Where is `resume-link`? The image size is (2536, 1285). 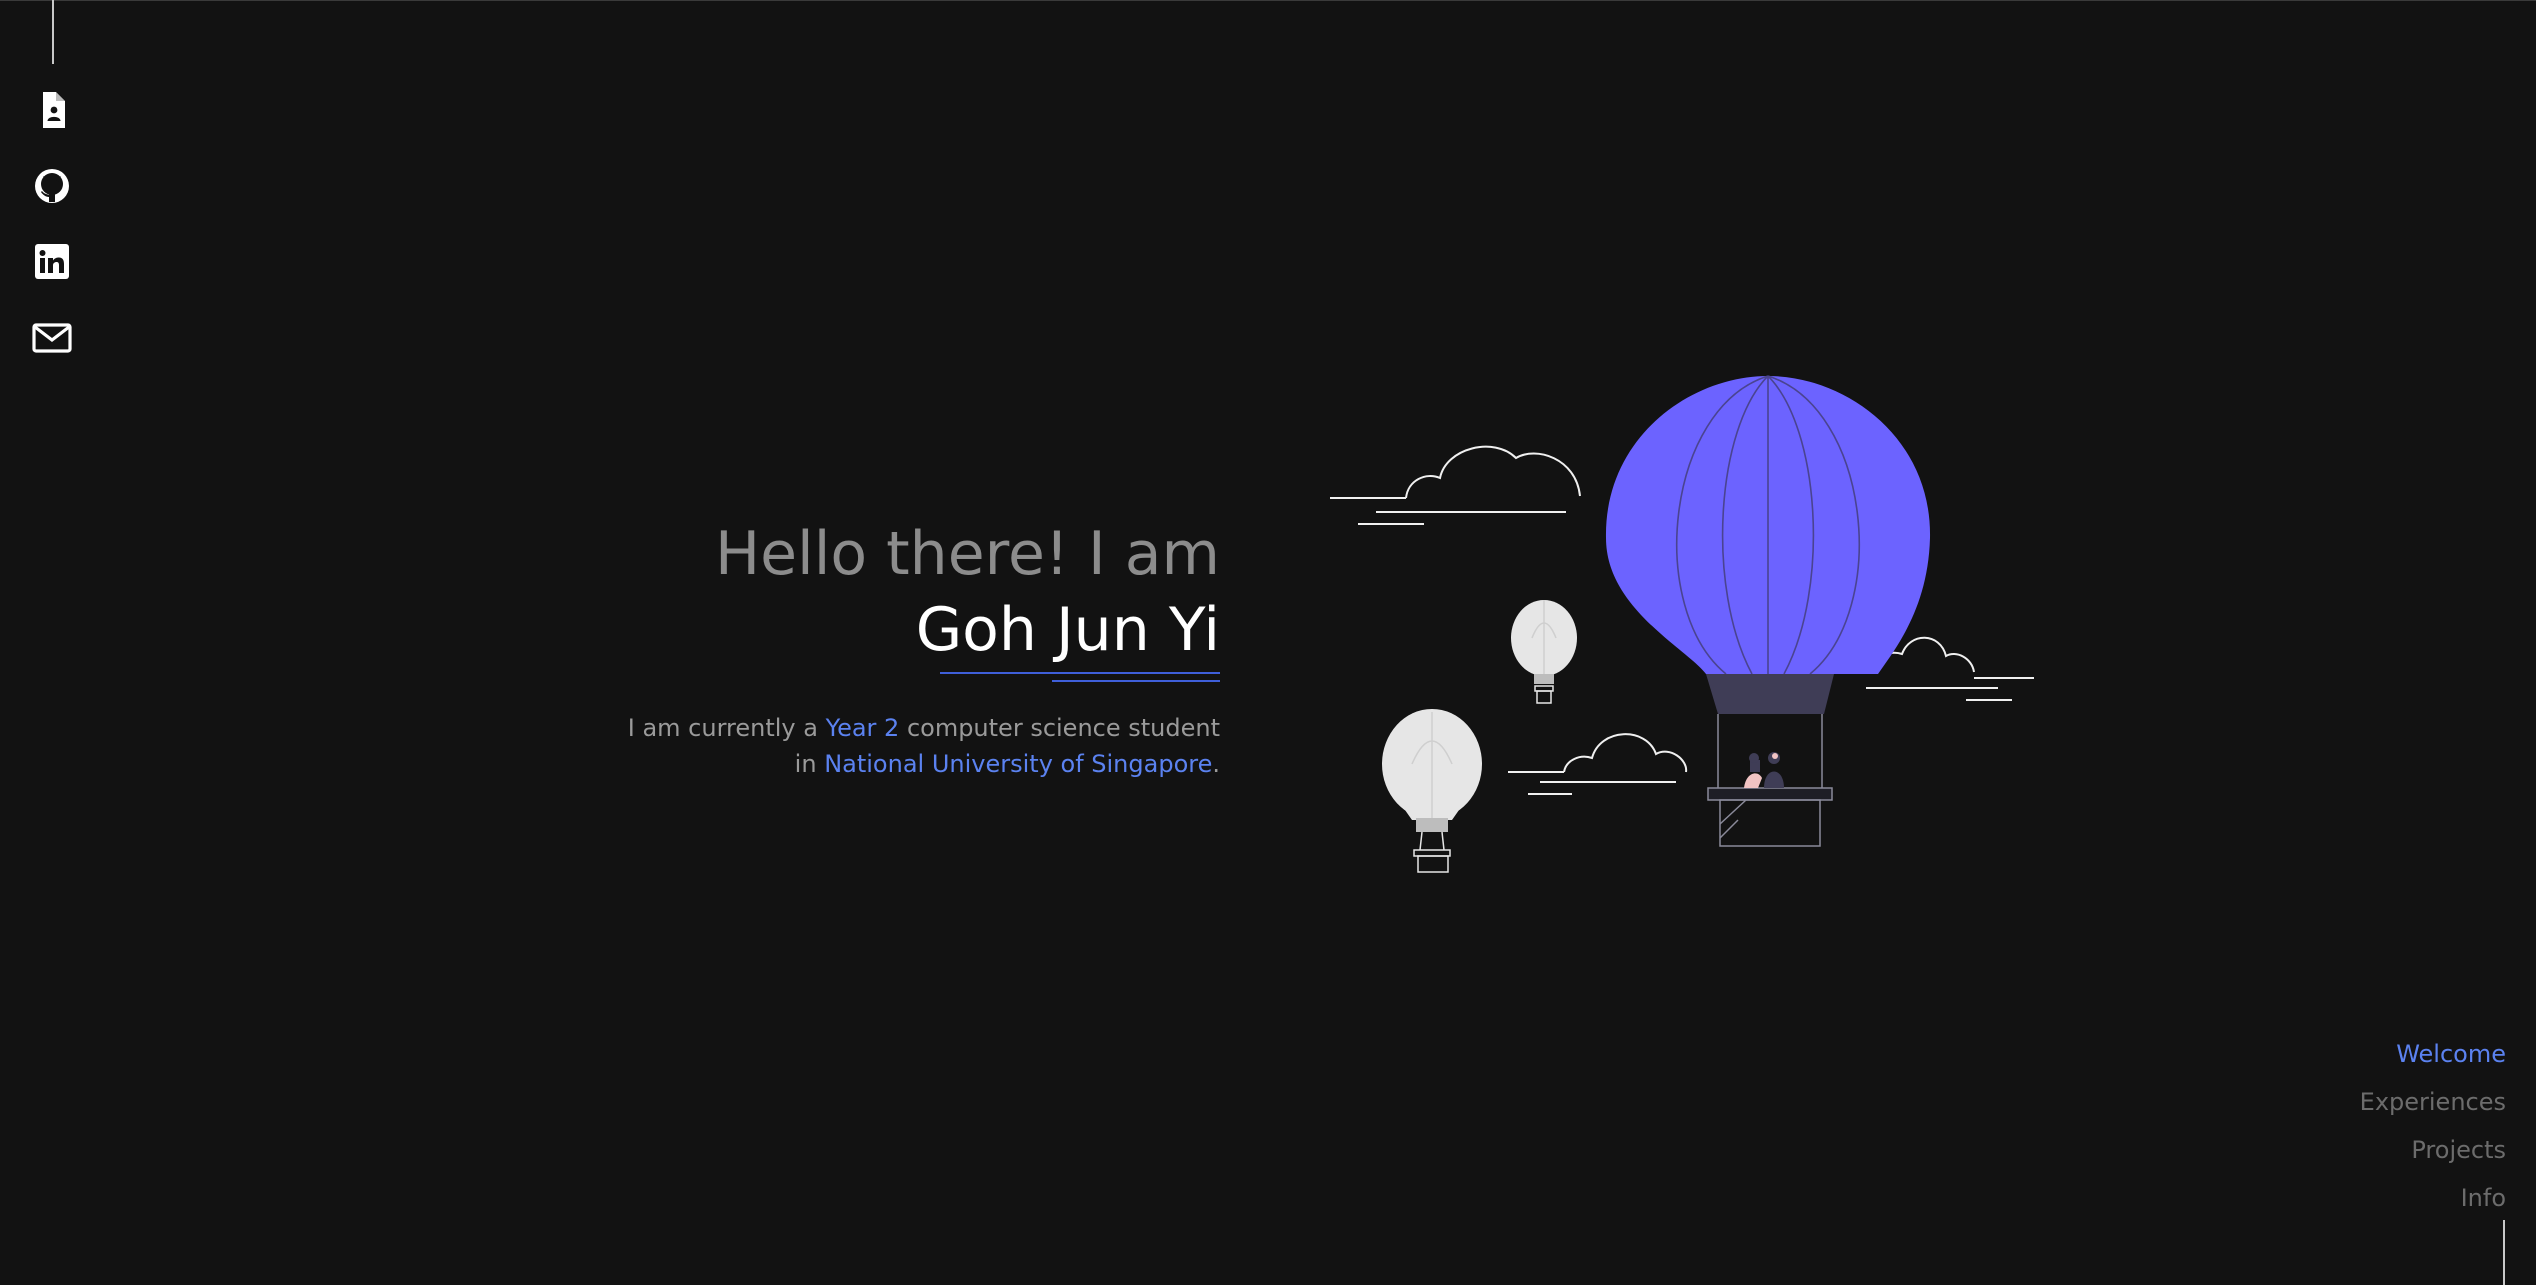
resume-link is located at coordinates (52, 110).